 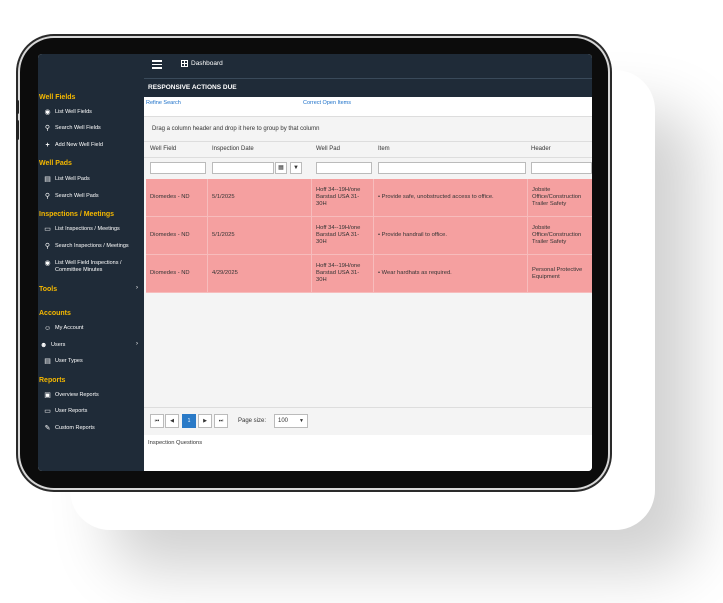 What do you see at coordinates (172, 421) in the screenshot?
I see `prev-page-icon: ◀` at bounding box center [172, 421].